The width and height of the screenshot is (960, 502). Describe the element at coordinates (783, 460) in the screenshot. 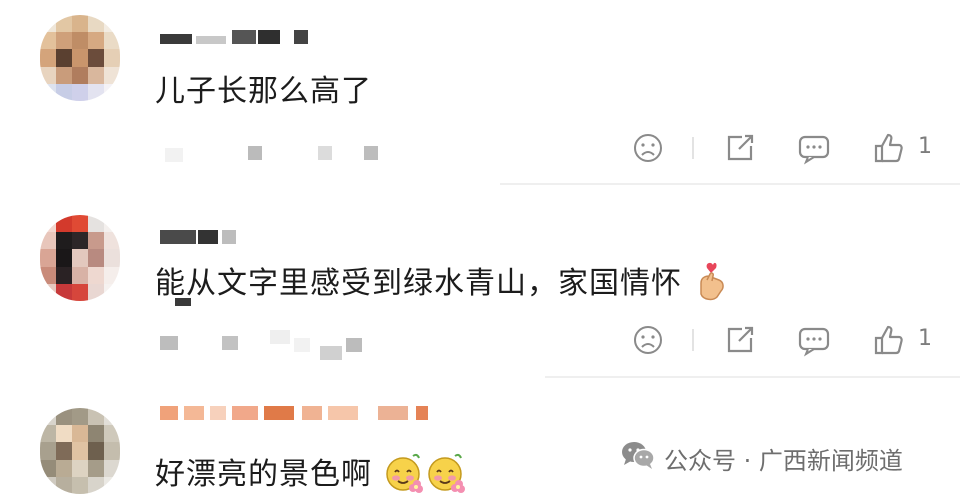

I see `watermark-text: 公众号 · 广西新闻频道` at that location.